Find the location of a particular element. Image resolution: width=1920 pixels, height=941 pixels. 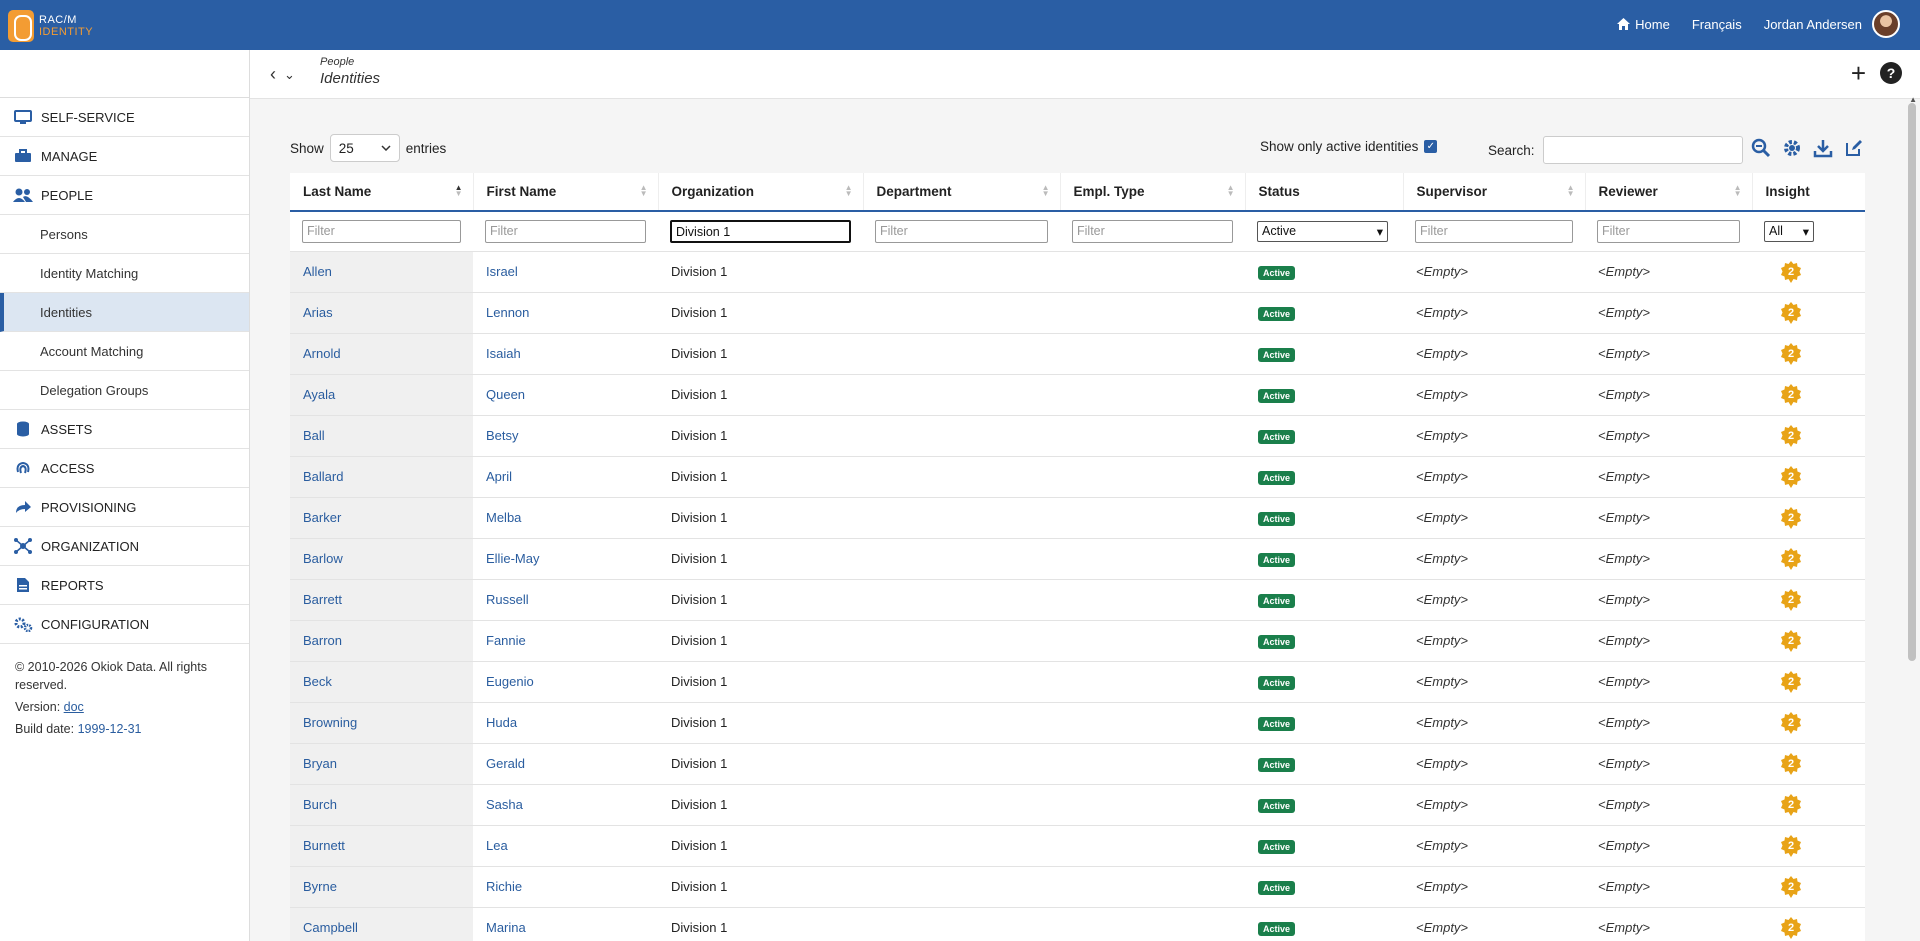

first-name-link: Ellie-May is located at coordinates (512, 558).